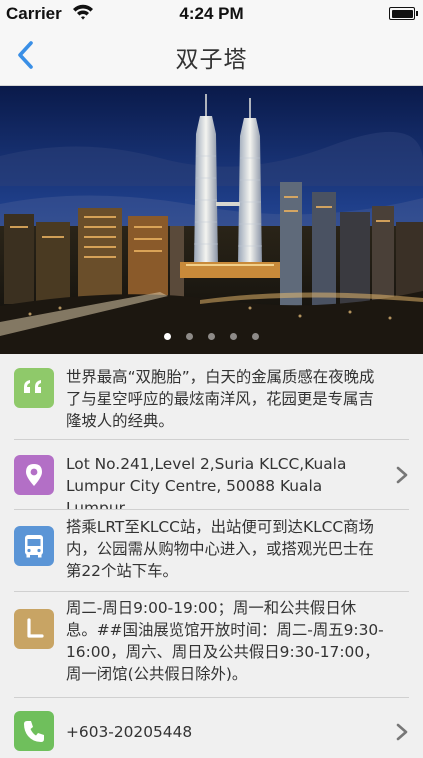  What do you see at coordinates (129, 732) in the screenshot?
I see `phone-number: +603-20205448` at bounding box center [129, 732].